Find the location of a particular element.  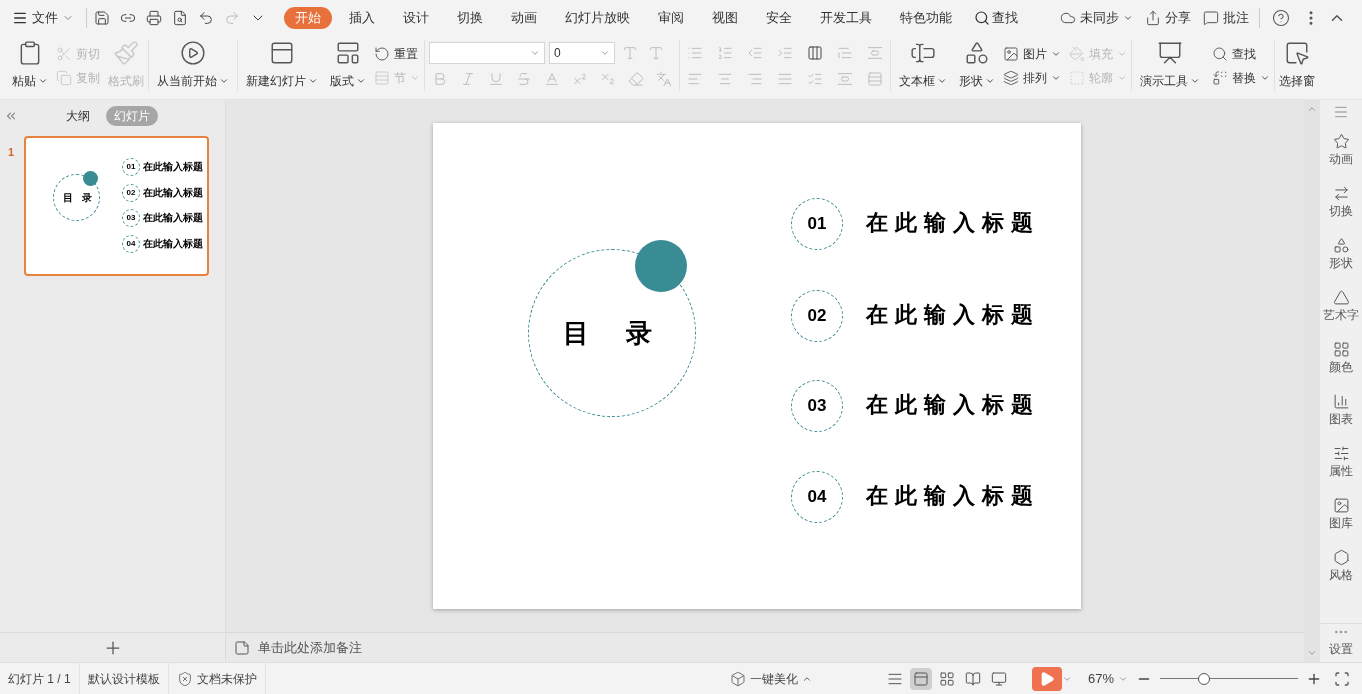

play-button is located at coordinates (1046, 678).